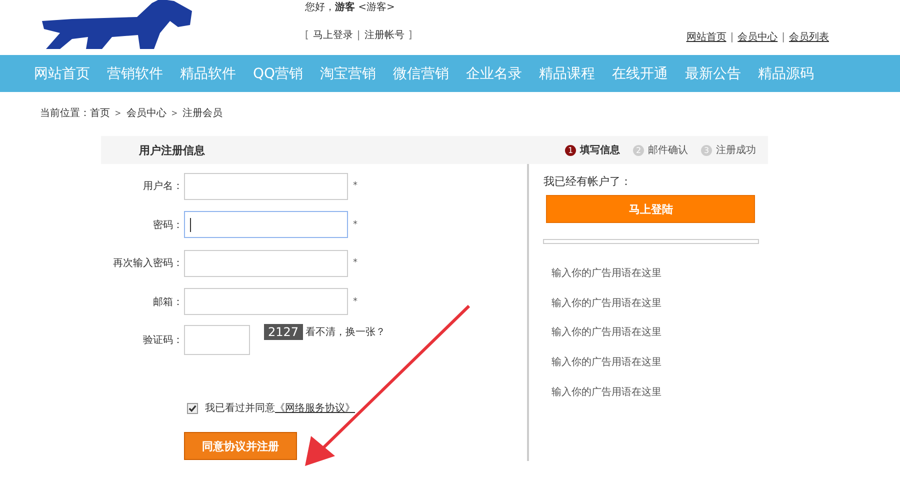 The image size is (900, 490). Describe the element at coordinates (587, 181) in the screenshot. I see `have-account-text: 我已经有帐户了：` at that location.